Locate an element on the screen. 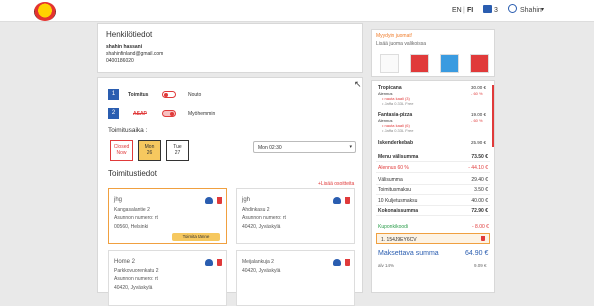 The image size is (594, 306). summary-row: Menu välisumma 73.50 € is located at coordinates (433, 158).